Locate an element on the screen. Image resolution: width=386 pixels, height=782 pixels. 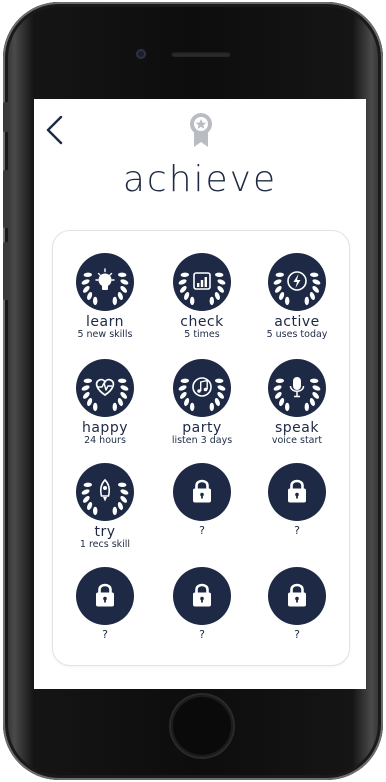
lightning-icon is located at coordinates (297, 288).